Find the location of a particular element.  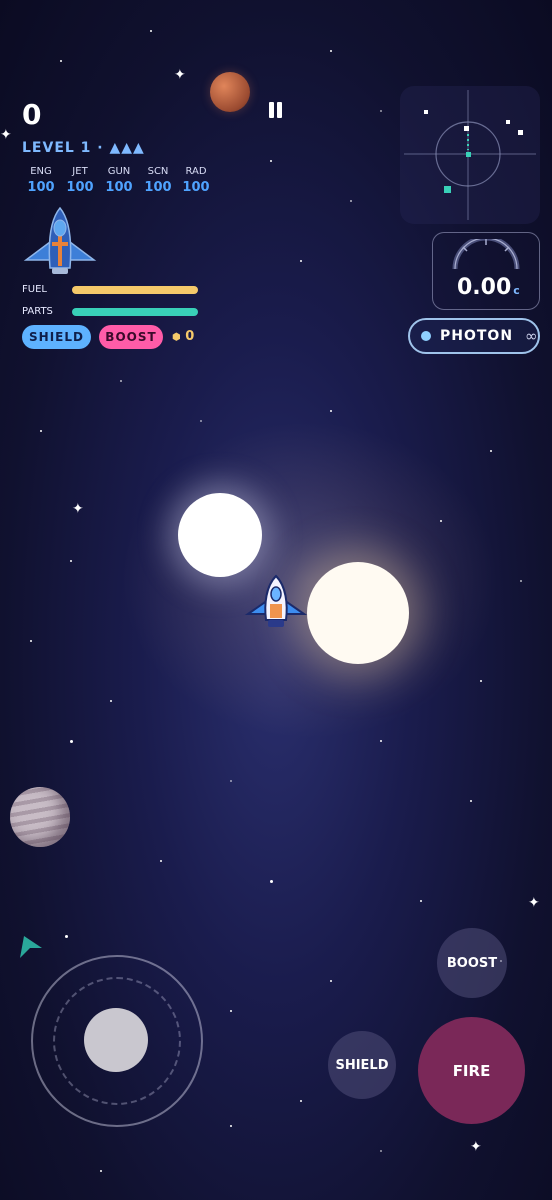

weapon-name: PHOTON is located at coordinates (477, 336).